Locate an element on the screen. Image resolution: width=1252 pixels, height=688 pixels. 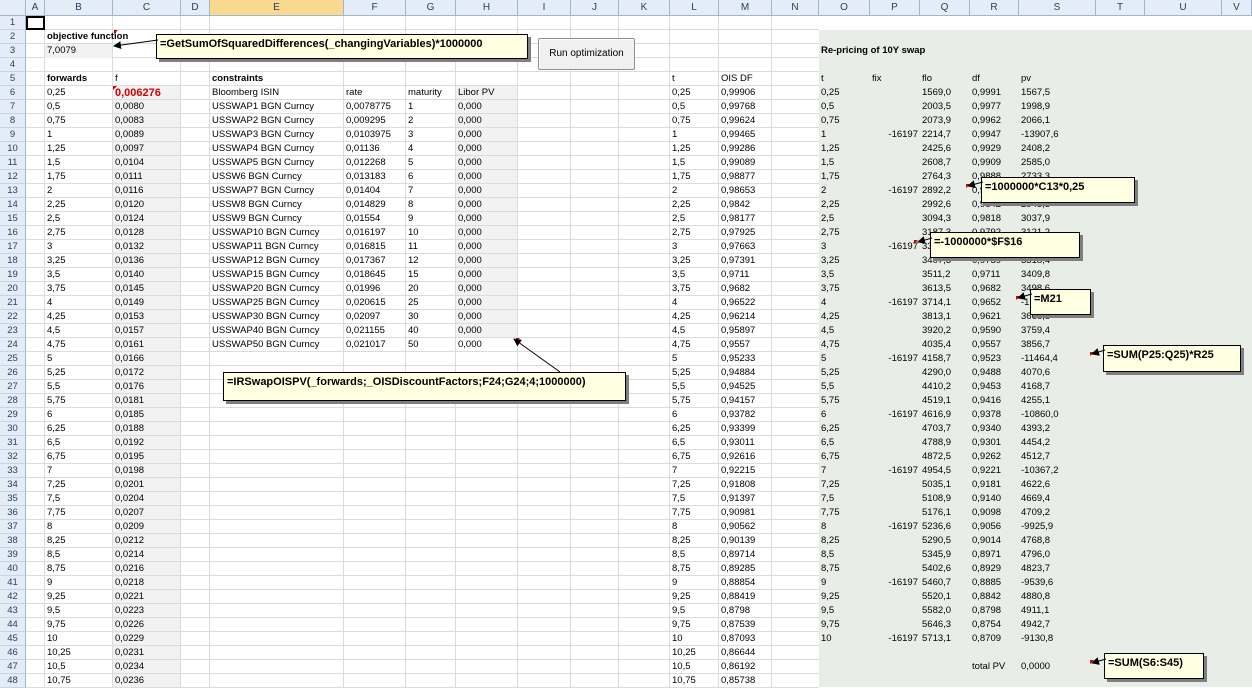
column-header-a: A is located at coordinates (35, 8).